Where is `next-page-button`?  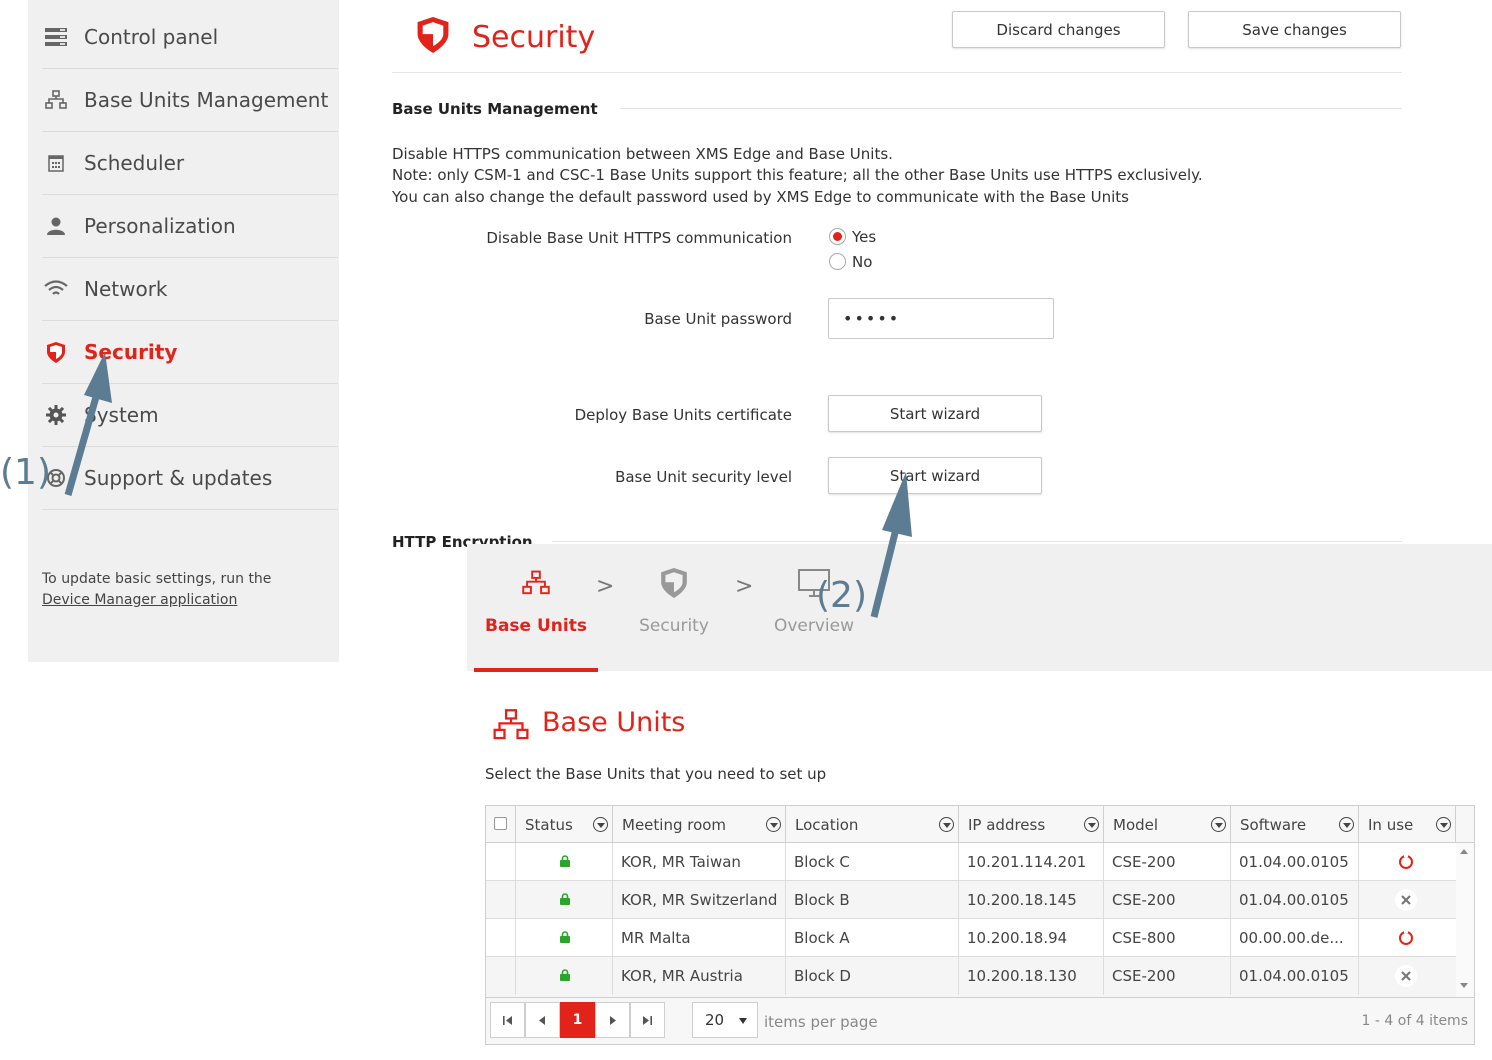 next-page-button is located at coordinates (612, 1020).